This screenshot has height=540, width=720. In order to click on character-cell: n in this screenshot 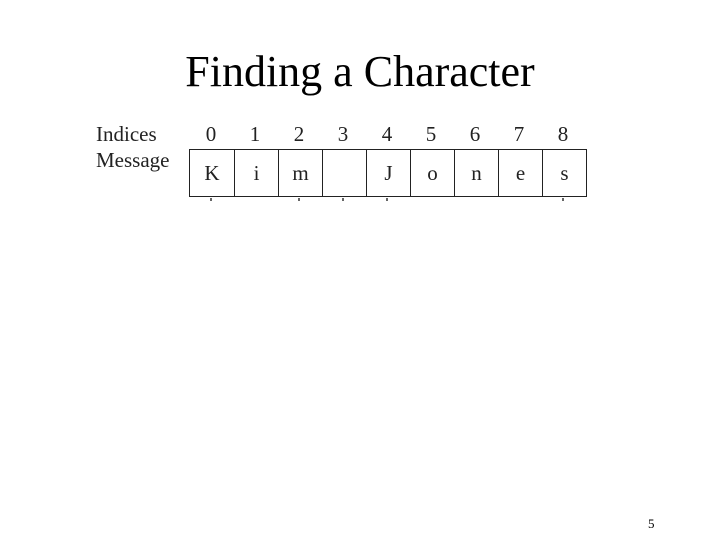, I will do `click(476, 173)`.